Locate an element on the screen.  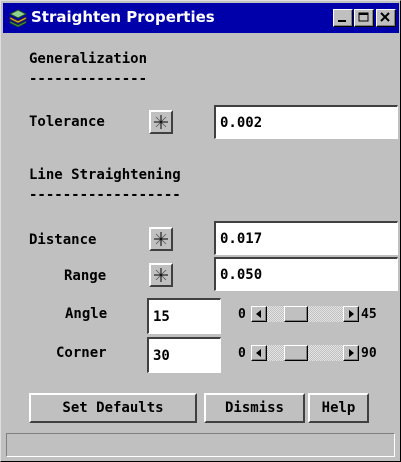
close-button is located at coordinates (386, 18).